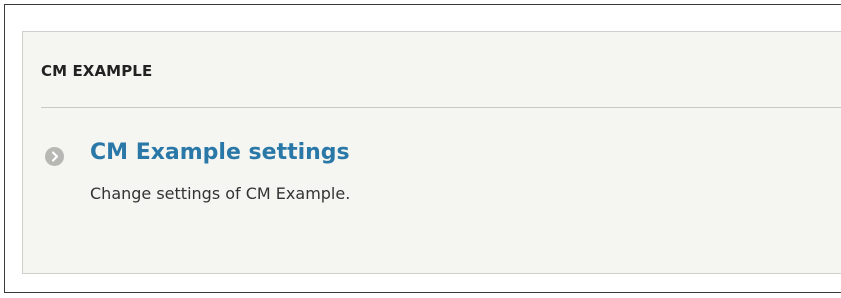 The image size is (841, 298). Describe the element at coordinates (220, 152) in the screenshot. I see `cm-example-settings-link: CM Example settings` at that location.